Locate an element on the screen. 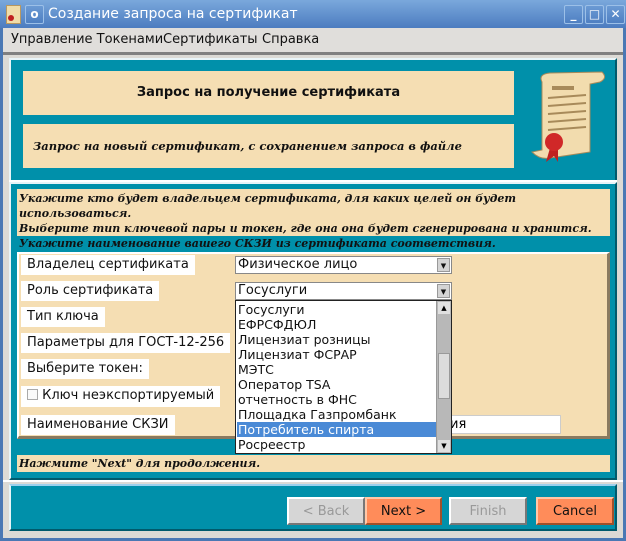  skzi-input-value: ия is located at coordinates (458, 424).